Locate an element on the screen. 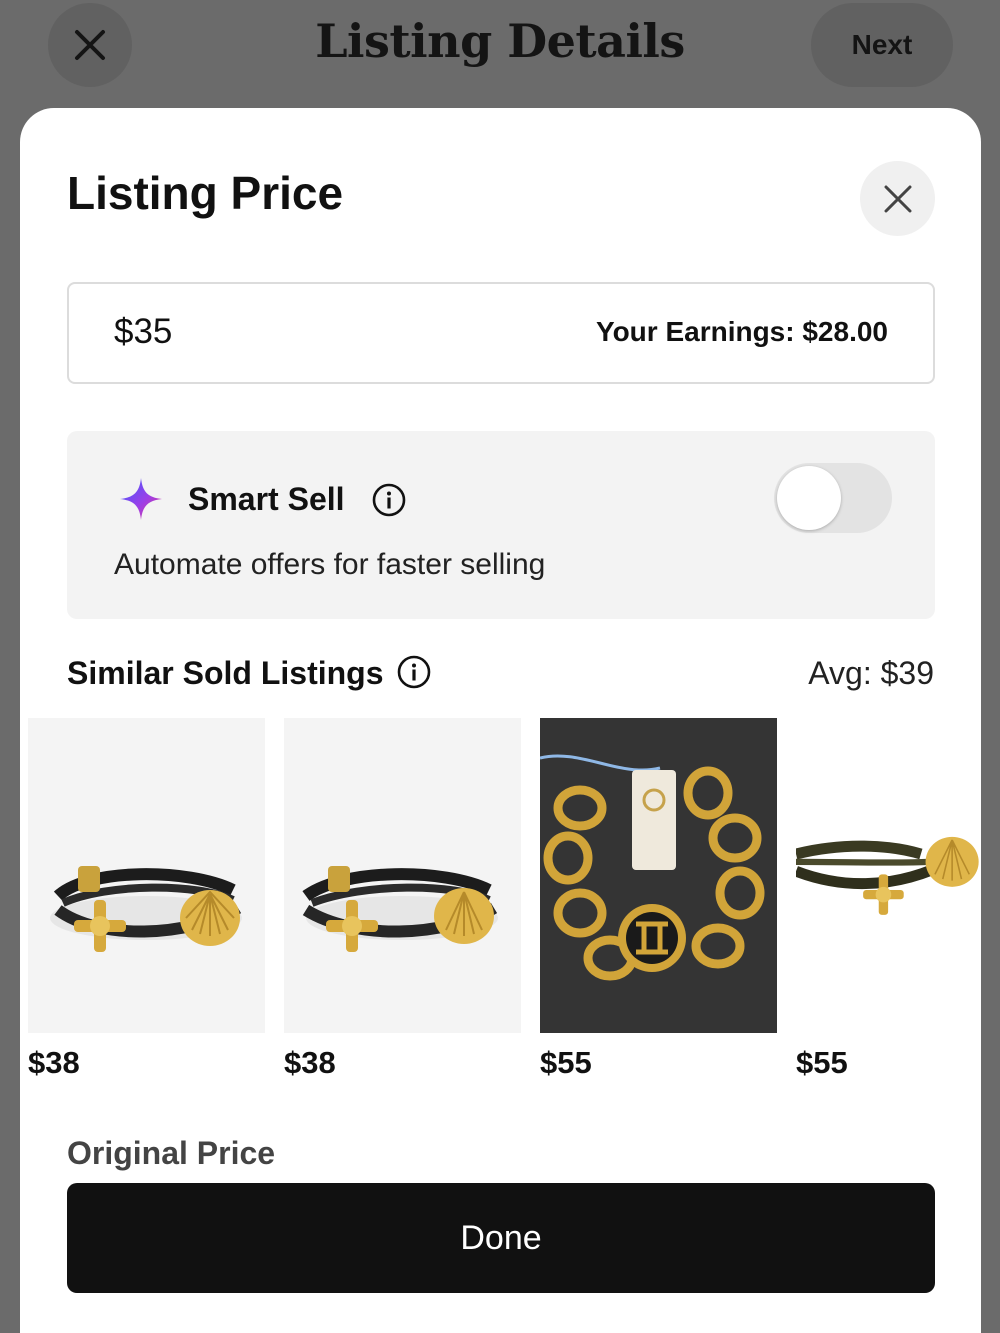 This screenshot has height=1333, width=1000. smart-sell-description: Automate offers for faster selling is located at coordinates (330, 564).